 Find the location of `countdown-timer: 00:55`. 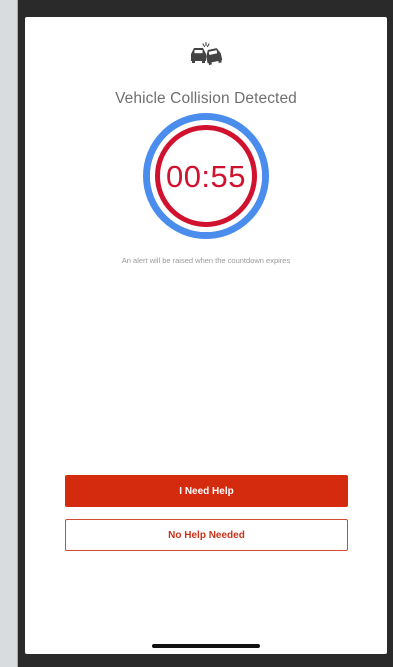

countdown-timer: 00:55 is located at coordinates (206, 176).